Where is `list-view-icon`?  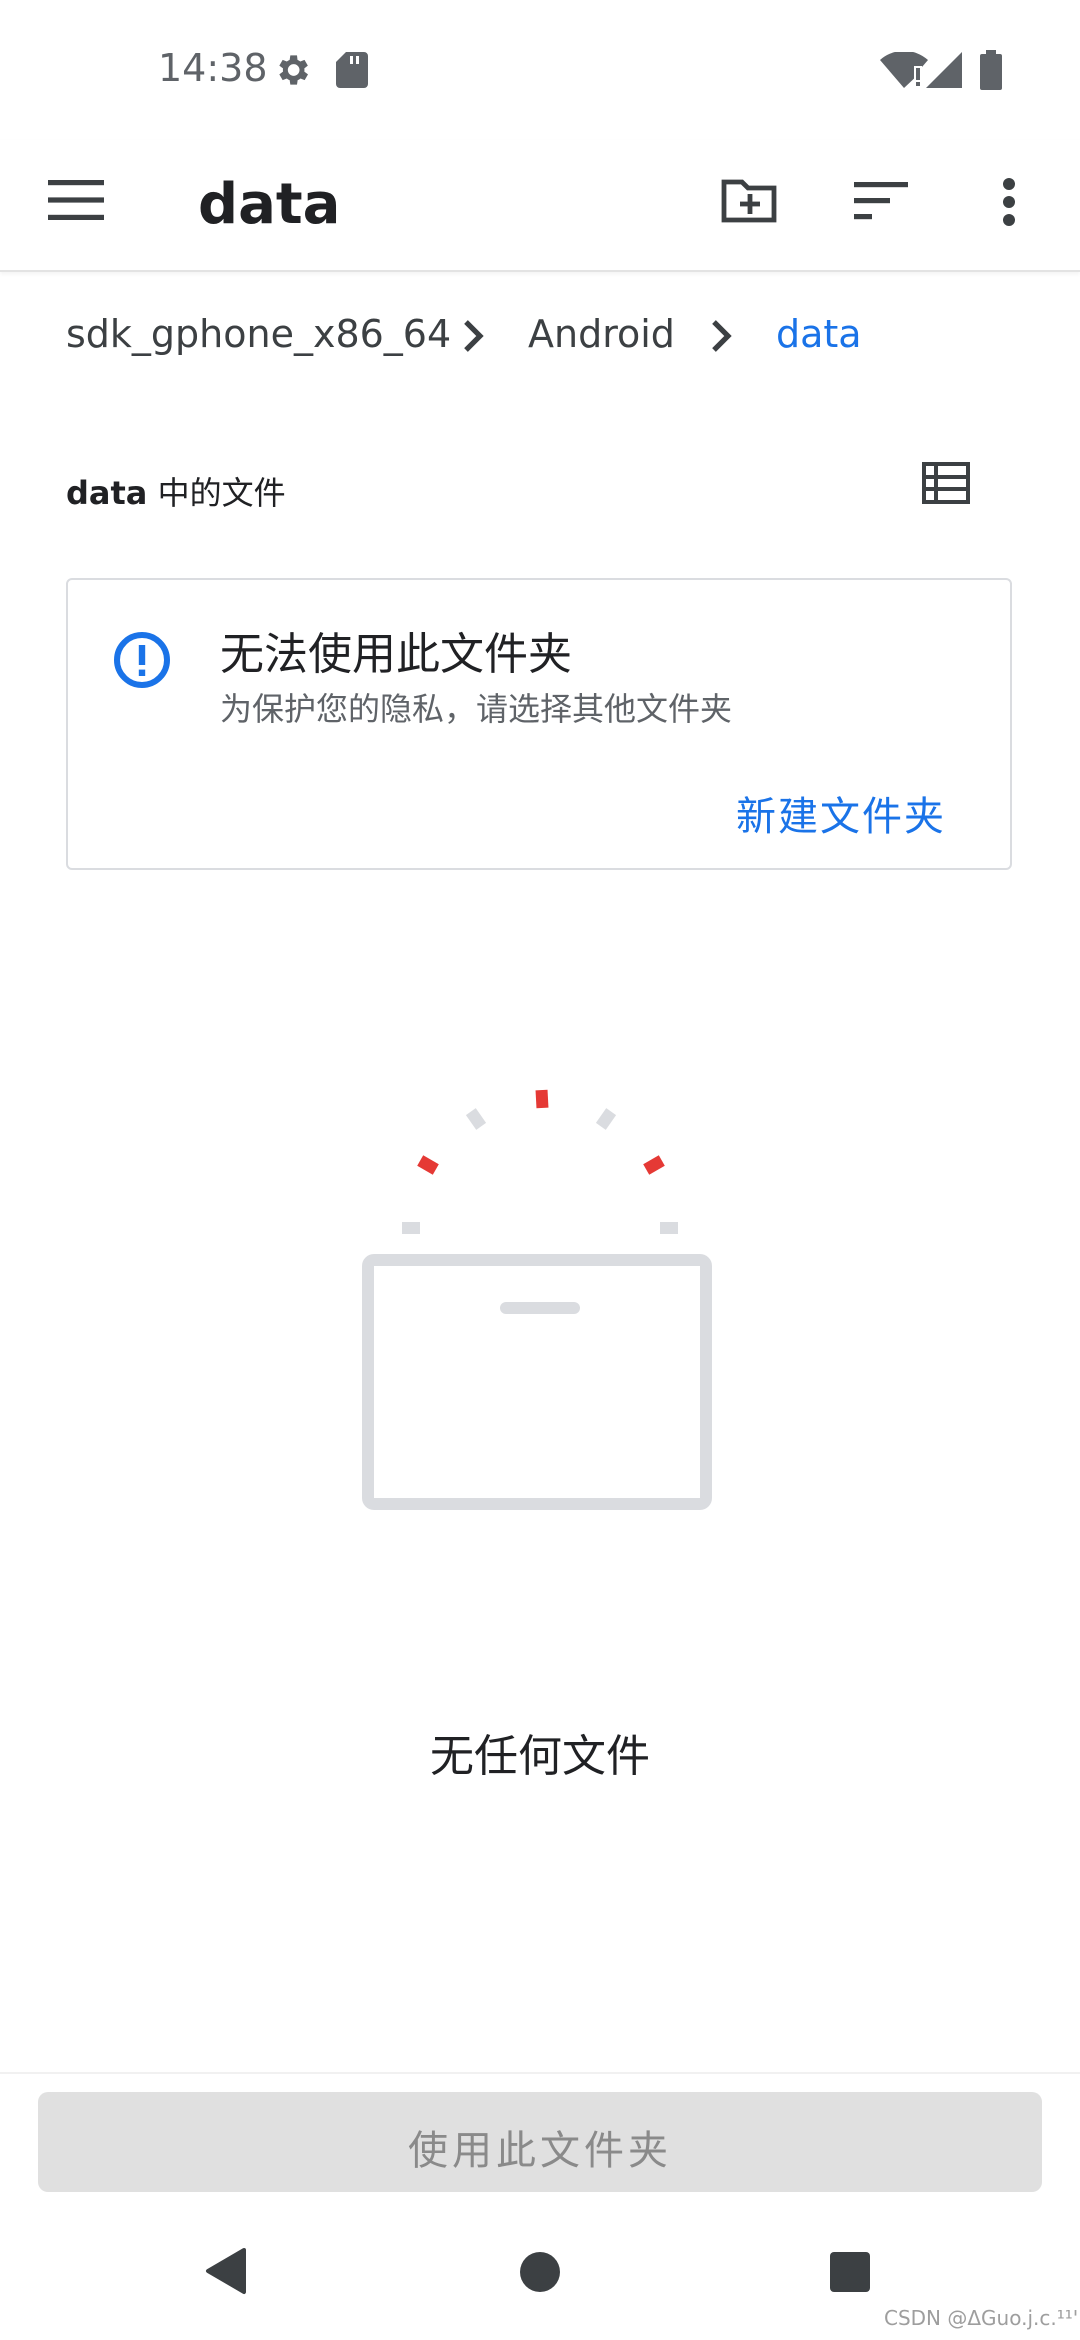
list-view-icon is located at coordinates (946, 485).